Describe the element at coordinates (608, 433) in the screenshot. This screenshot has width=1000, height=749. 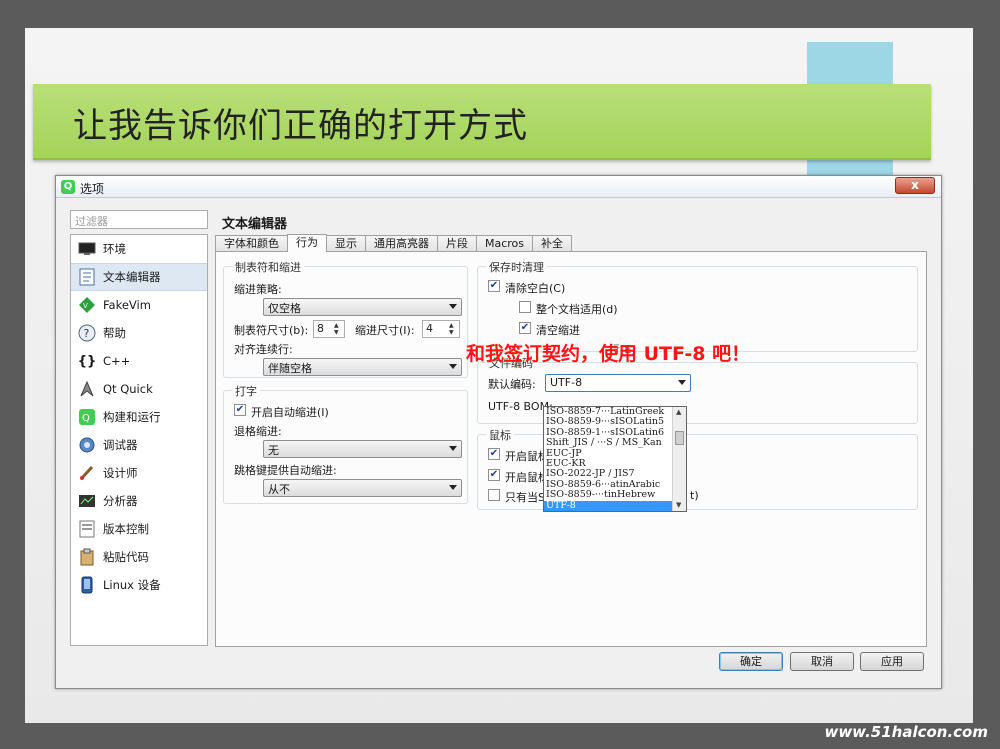
I see `encoding-option: ISO-8859-1···sISOLatin6` at that location.